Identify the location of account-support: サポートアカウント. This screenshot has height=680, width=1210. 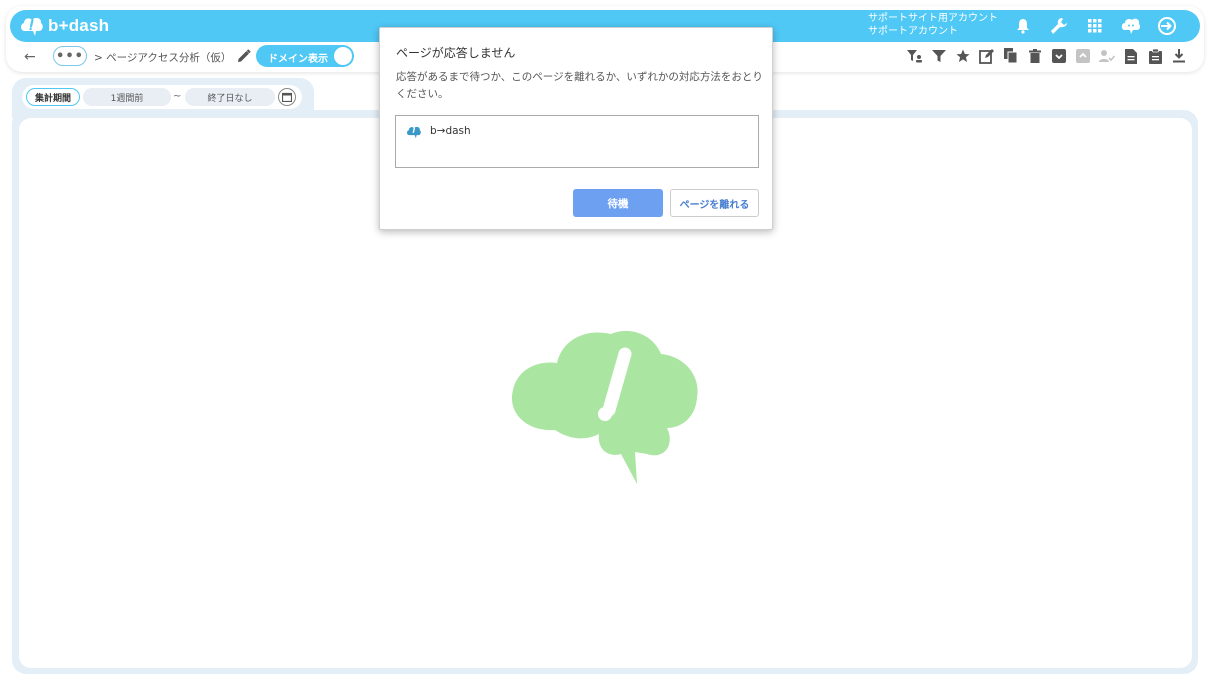
(913, 31).